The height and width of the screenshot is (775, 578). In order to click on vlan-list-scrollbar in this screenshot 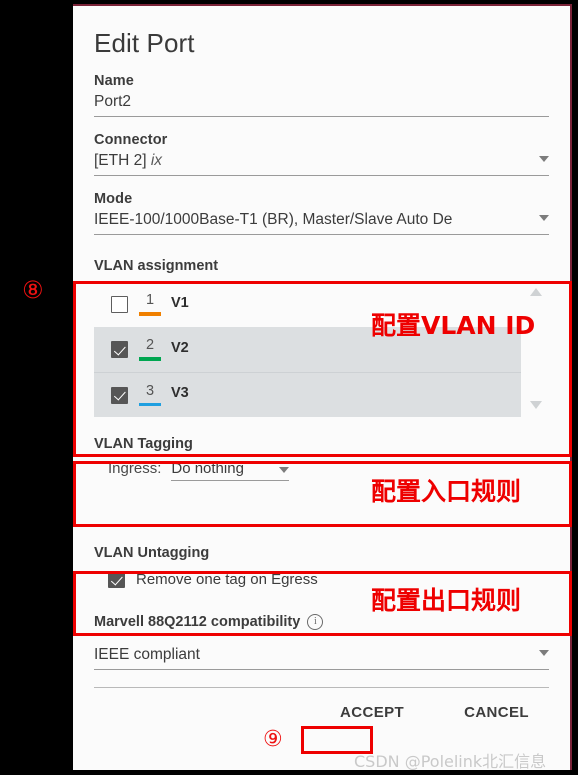, I will do `click(536, 349)`.